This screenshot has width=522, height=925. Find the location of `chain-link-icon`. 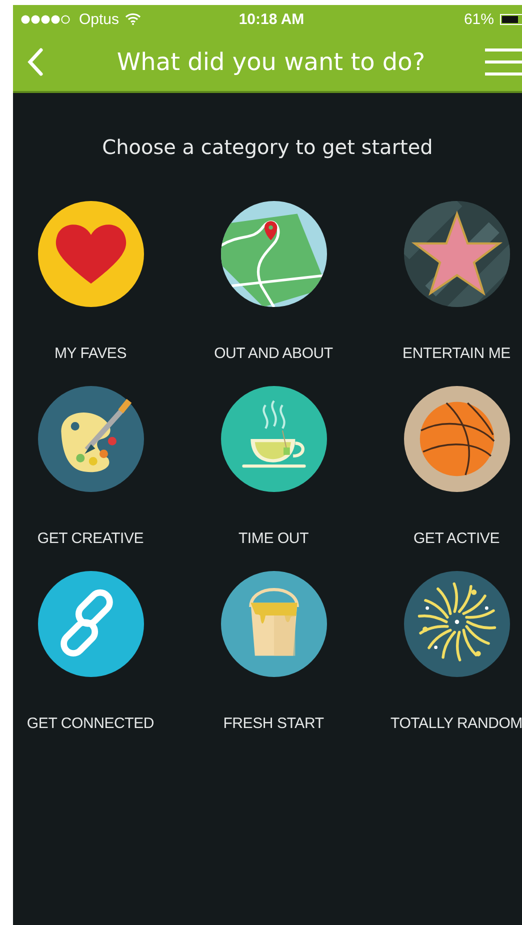

chain-link-icon is located at coordinates (91, 624).